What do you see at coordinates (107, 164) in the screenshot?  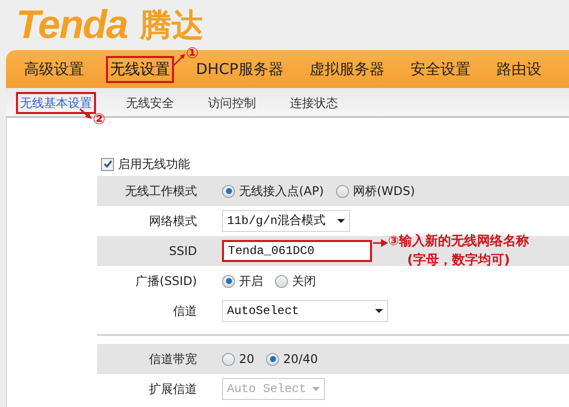 I see `checkbox` at bounding box center [107, 164].